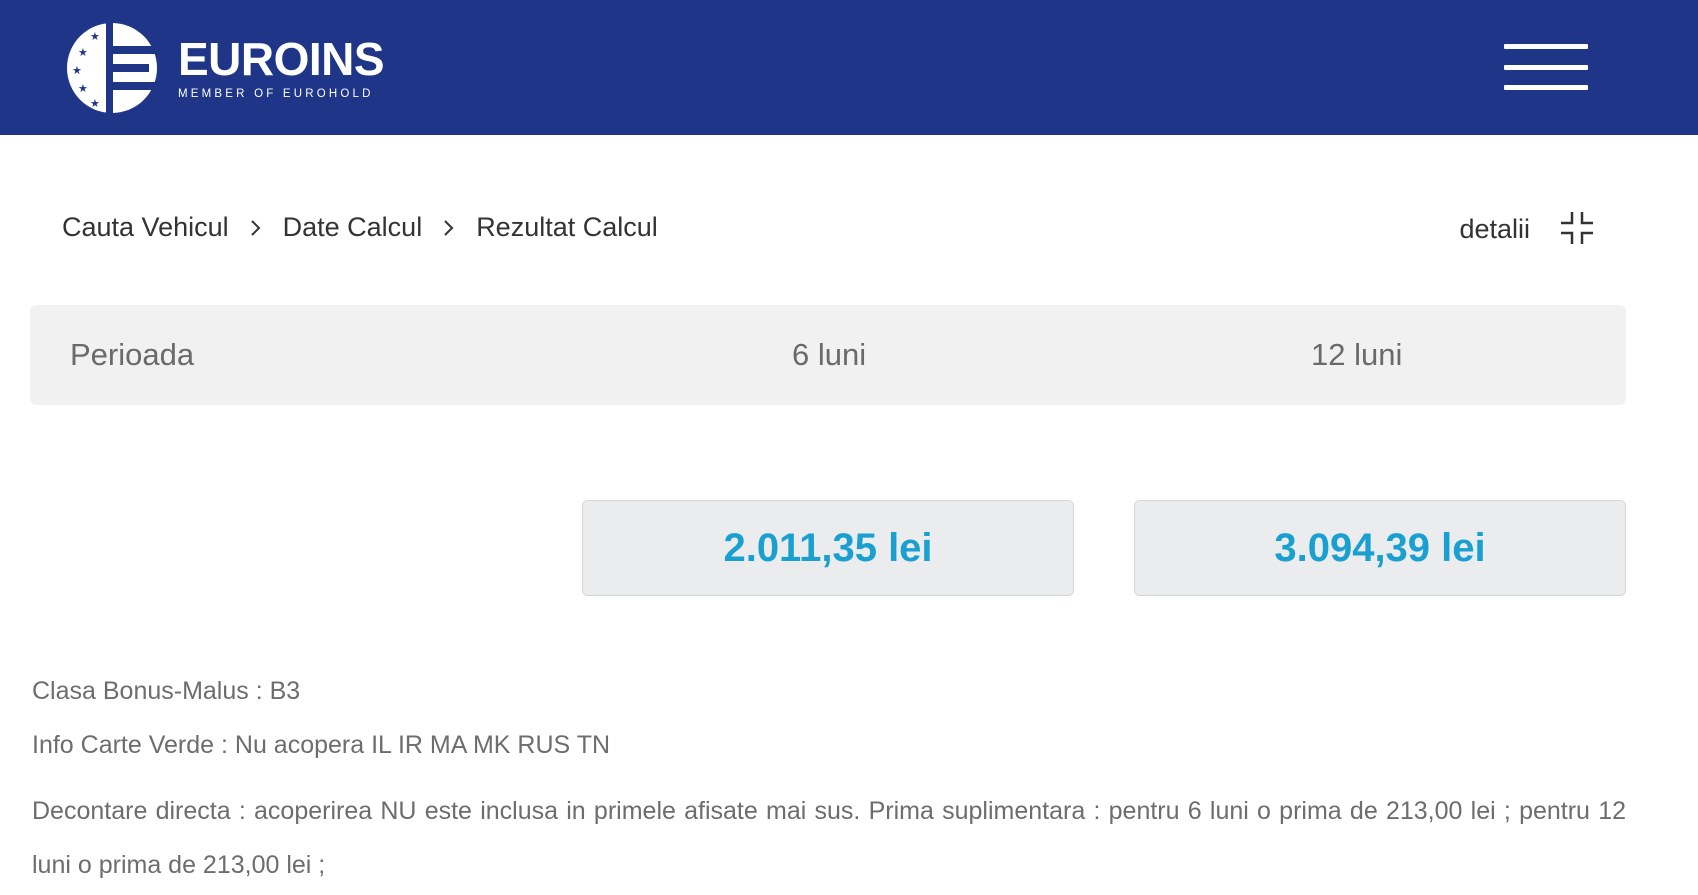 The image size is (1698, 895). What do you see at coordinates (1577, 228) in the screenshot?
I see `collapse-icon` at bounding box center [1577, 228].